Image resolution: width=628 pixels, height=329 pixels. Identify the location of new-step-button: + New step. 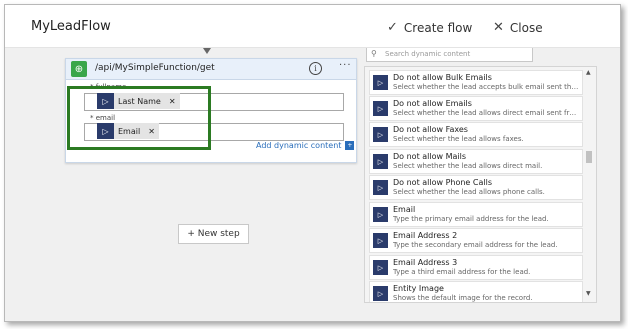
(213, 234).